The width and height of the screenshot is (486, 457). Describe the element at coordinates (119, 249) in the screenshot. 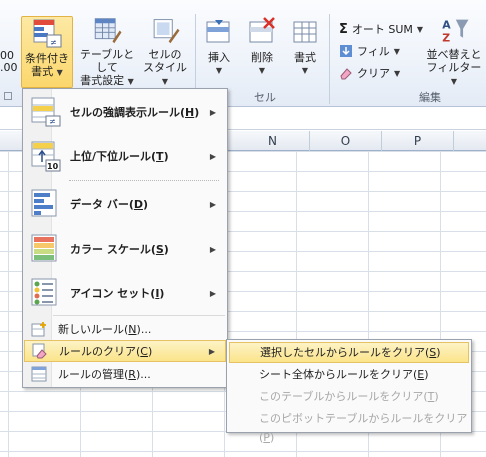

I see `color-scales-label: カラー スケール(S)` at that location.